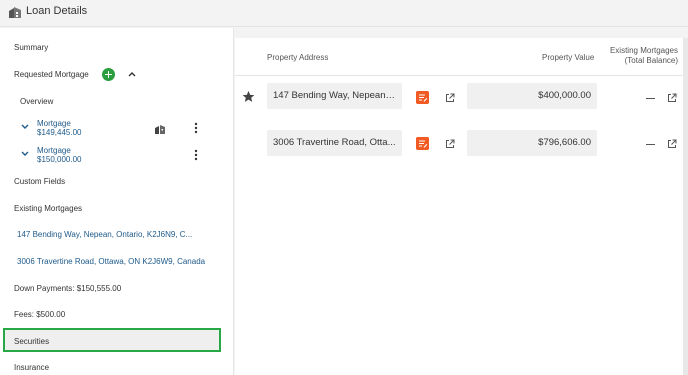 The image size is (688, 375). Describe the element at coordinates (344, 13) in the screenshot. I see `title-bar: Loan Details` at that location.